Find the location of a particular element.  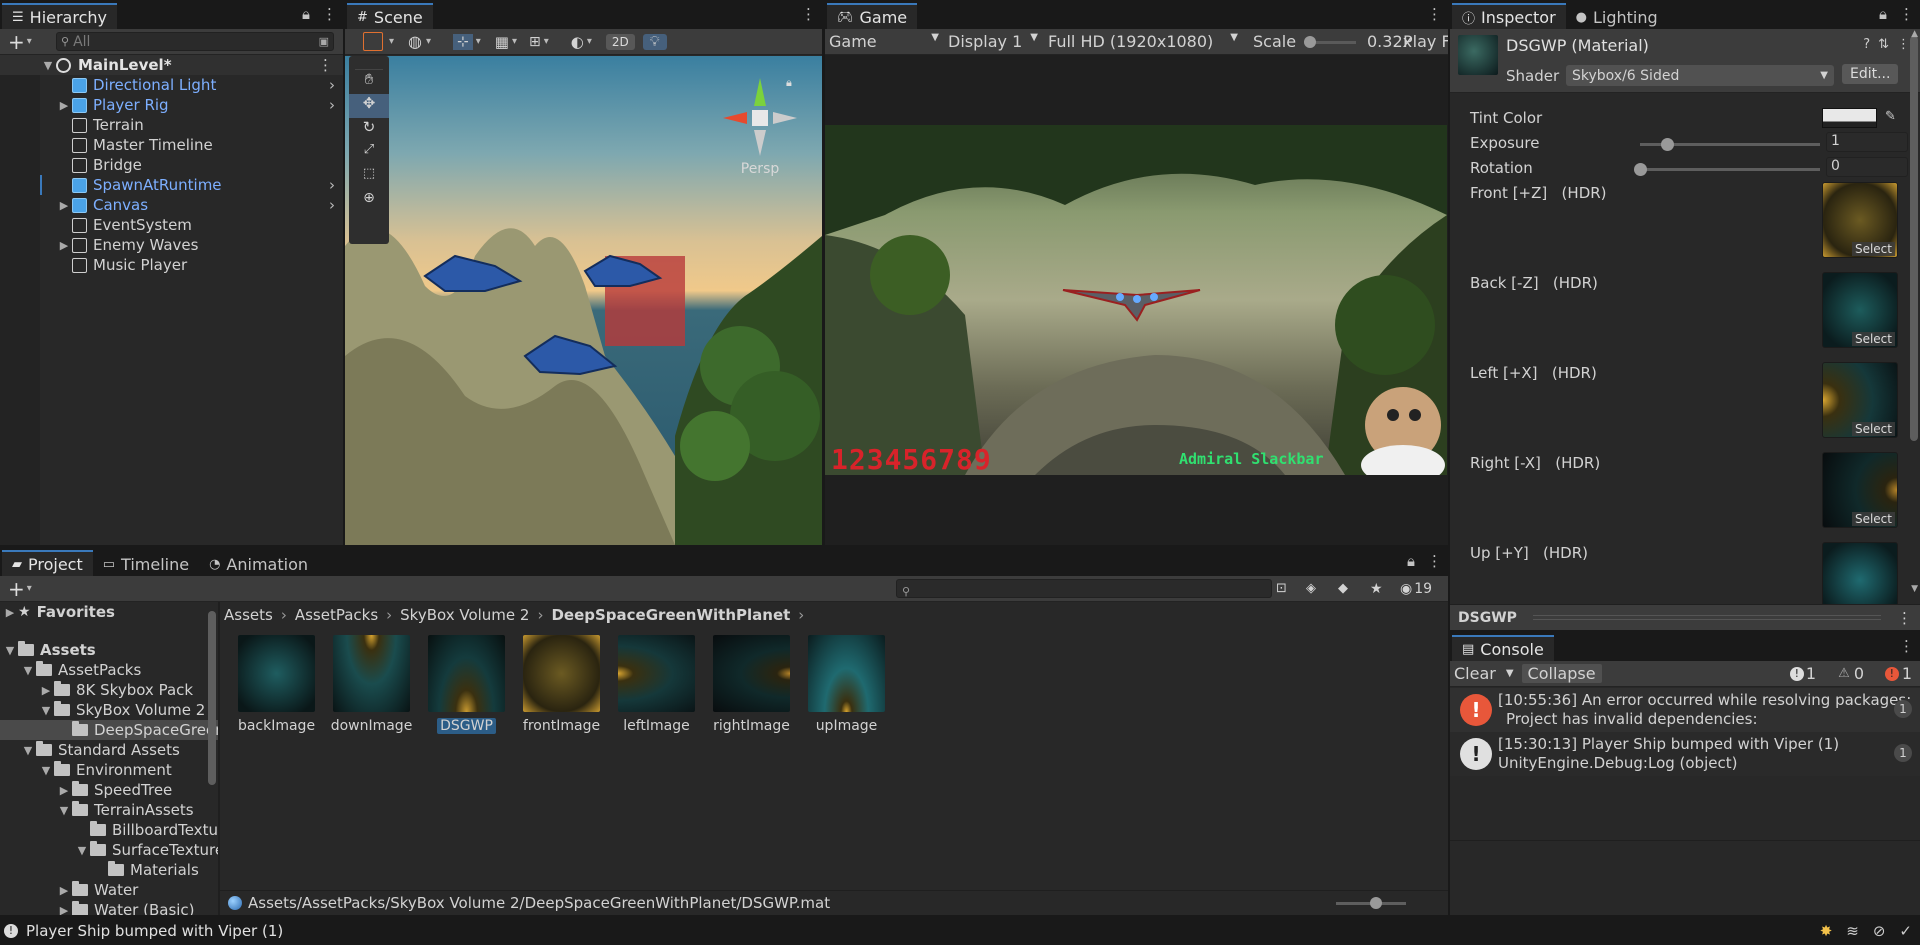

toggle-2d-button: 2D is located at coordinates (620, 41).